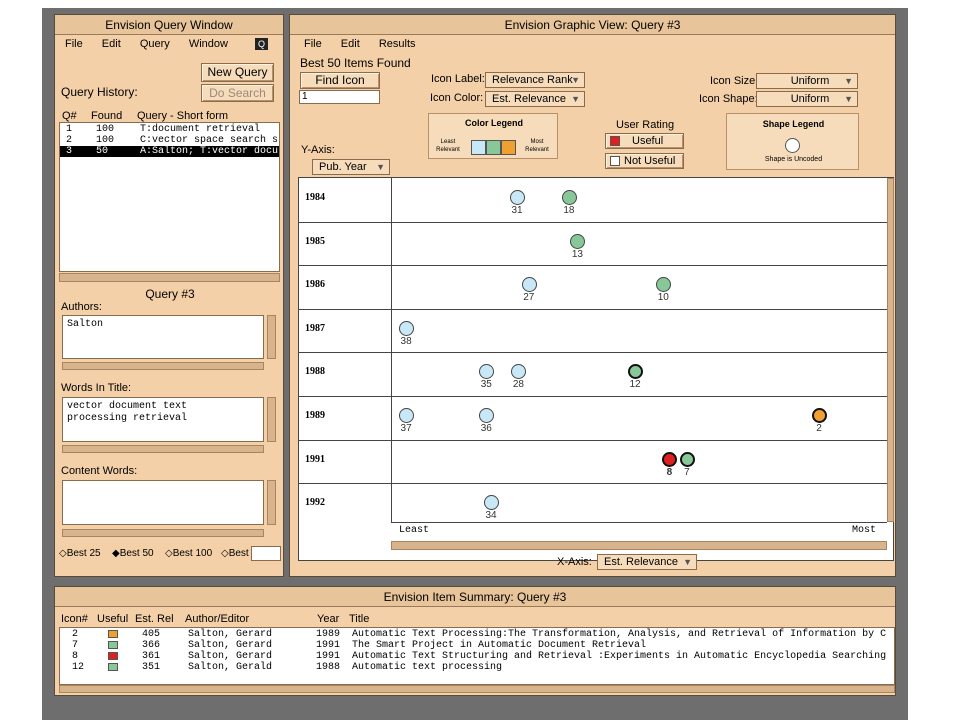 This screenshot has height=720, width=960. I want to click on authors-vscroll, so click(271, 337).